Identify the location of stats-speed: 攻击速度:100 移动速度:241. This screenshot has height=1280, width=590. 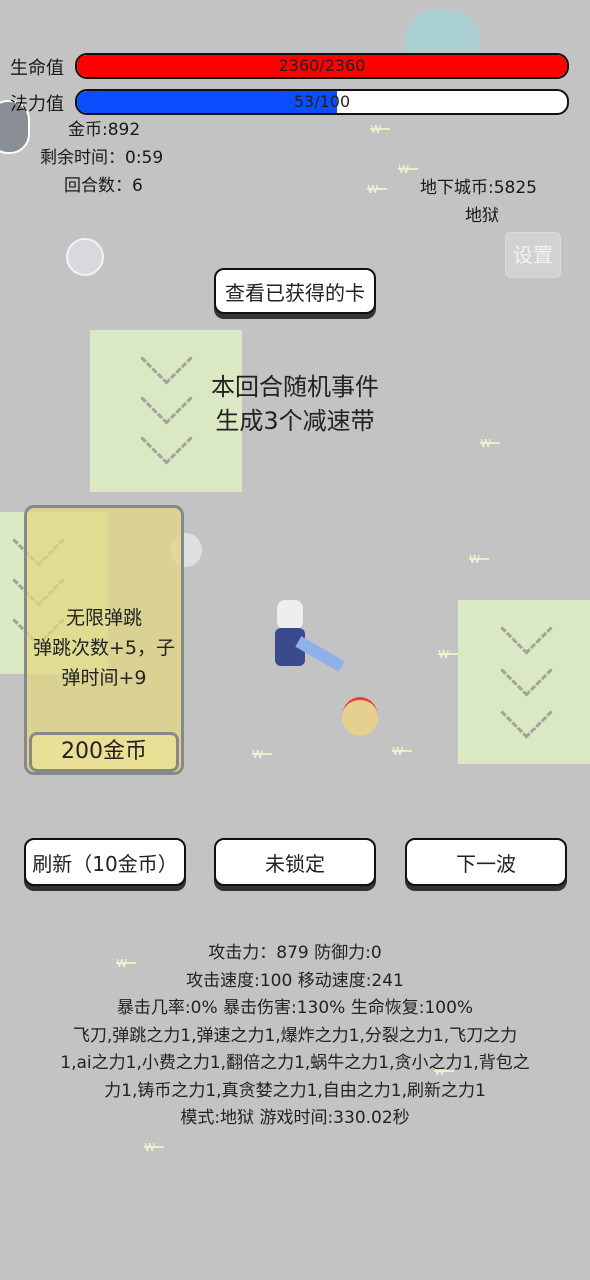
(295, 980).